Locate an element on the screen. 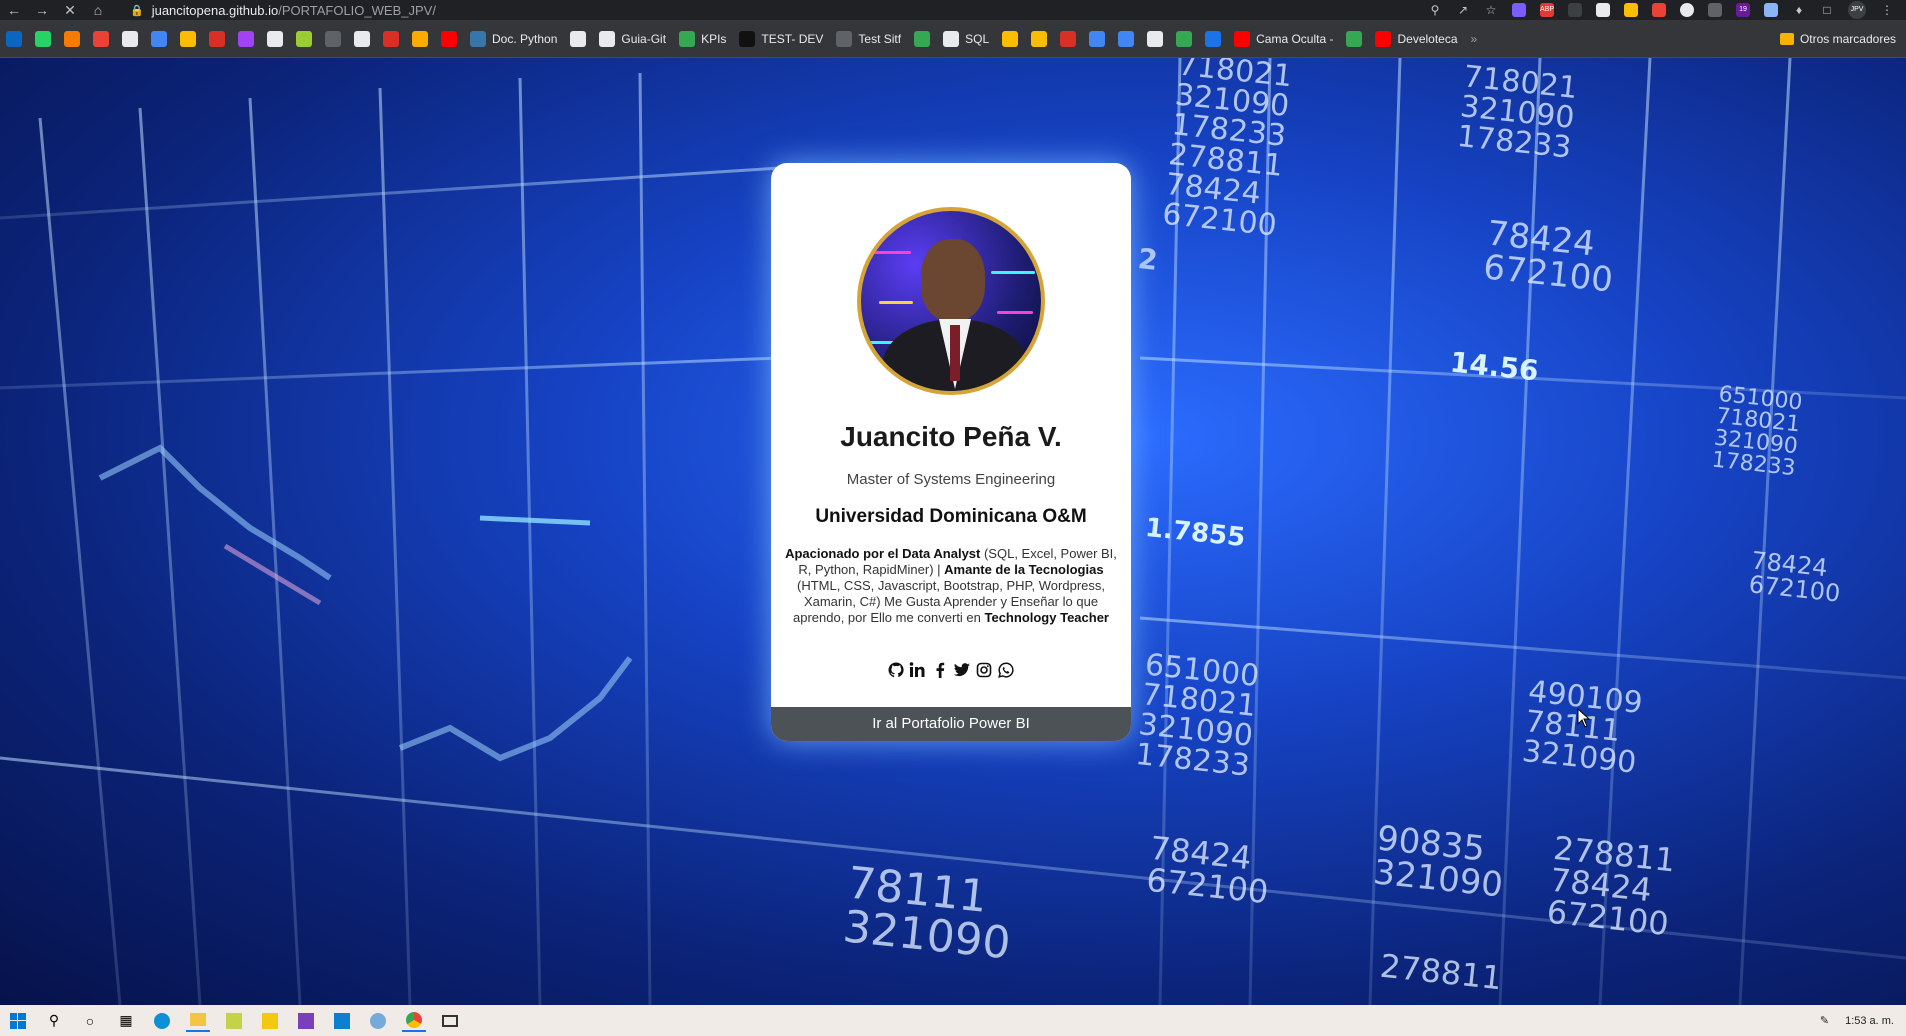 The height and width of the screenshot is (1036, 1906). edge-icon is located at coordinates (162, 1021).